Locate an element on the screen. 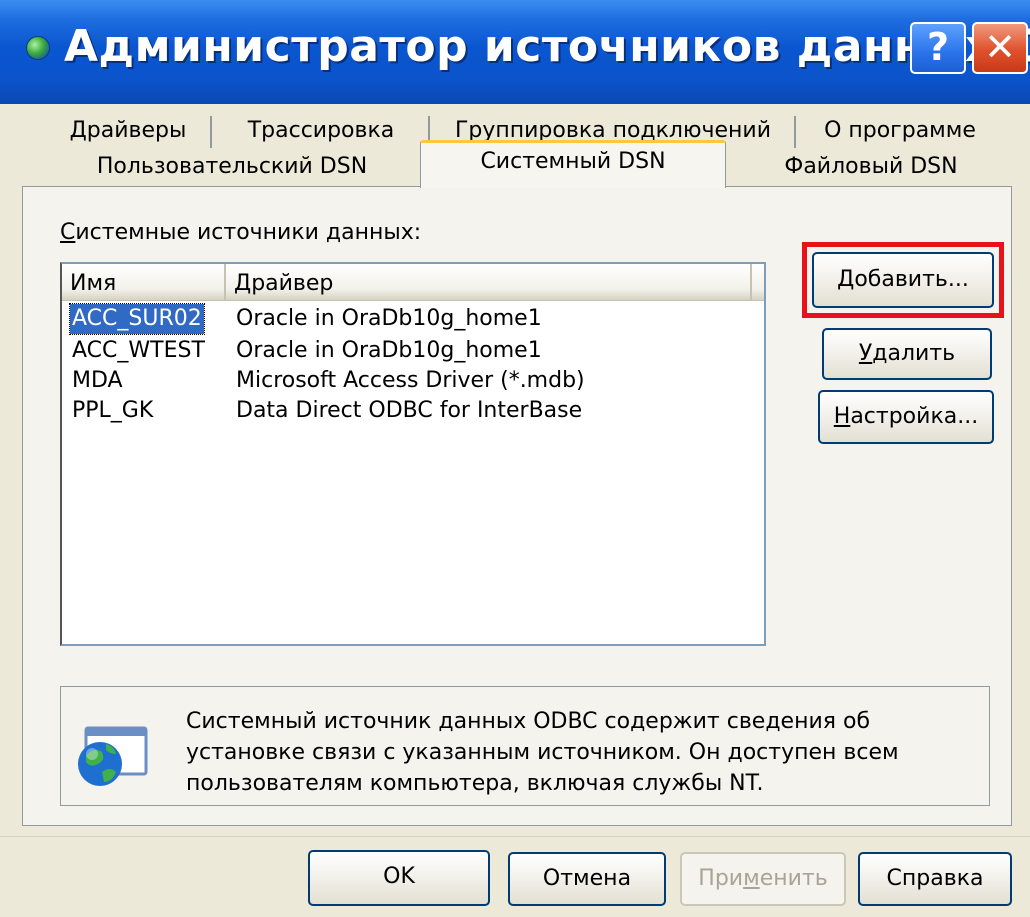 This screenshot has width=1030, height=917. close-icon: ✕ is located at coordinates (1000, 47).